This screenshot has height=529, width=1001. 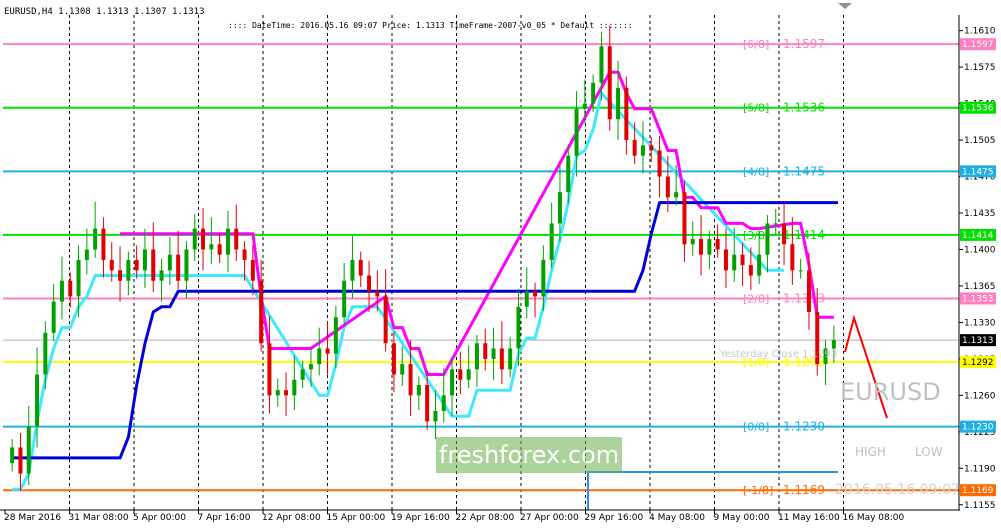 I want to click on yesterday-close: Yesterday Close 1.1293, so click(x=778, y=354).